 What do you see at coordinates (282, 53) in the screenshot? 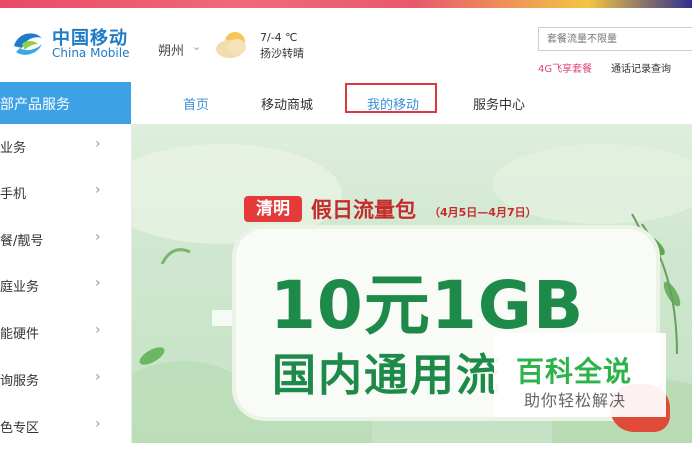
I see `weather-description: 扬沙转晴` at bounding box center [282, 53].